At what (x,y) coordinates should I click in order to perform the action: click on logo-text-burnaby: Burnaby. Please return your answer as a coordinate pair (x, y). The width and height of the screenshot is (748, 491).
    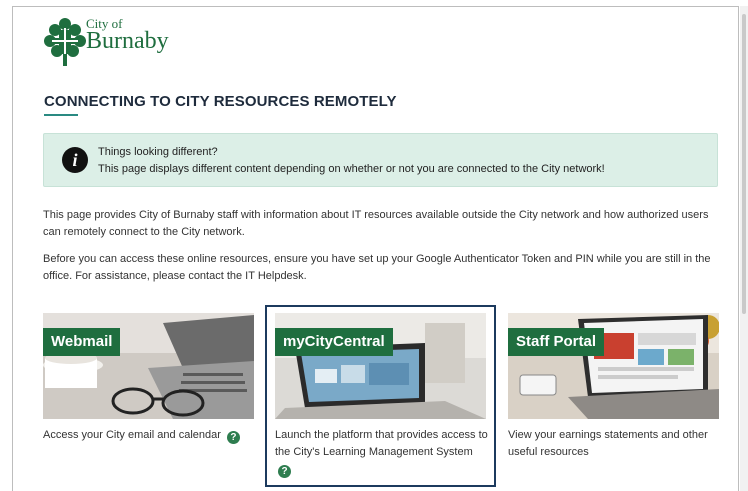
    Looking at the image, I should click on (127, 41).